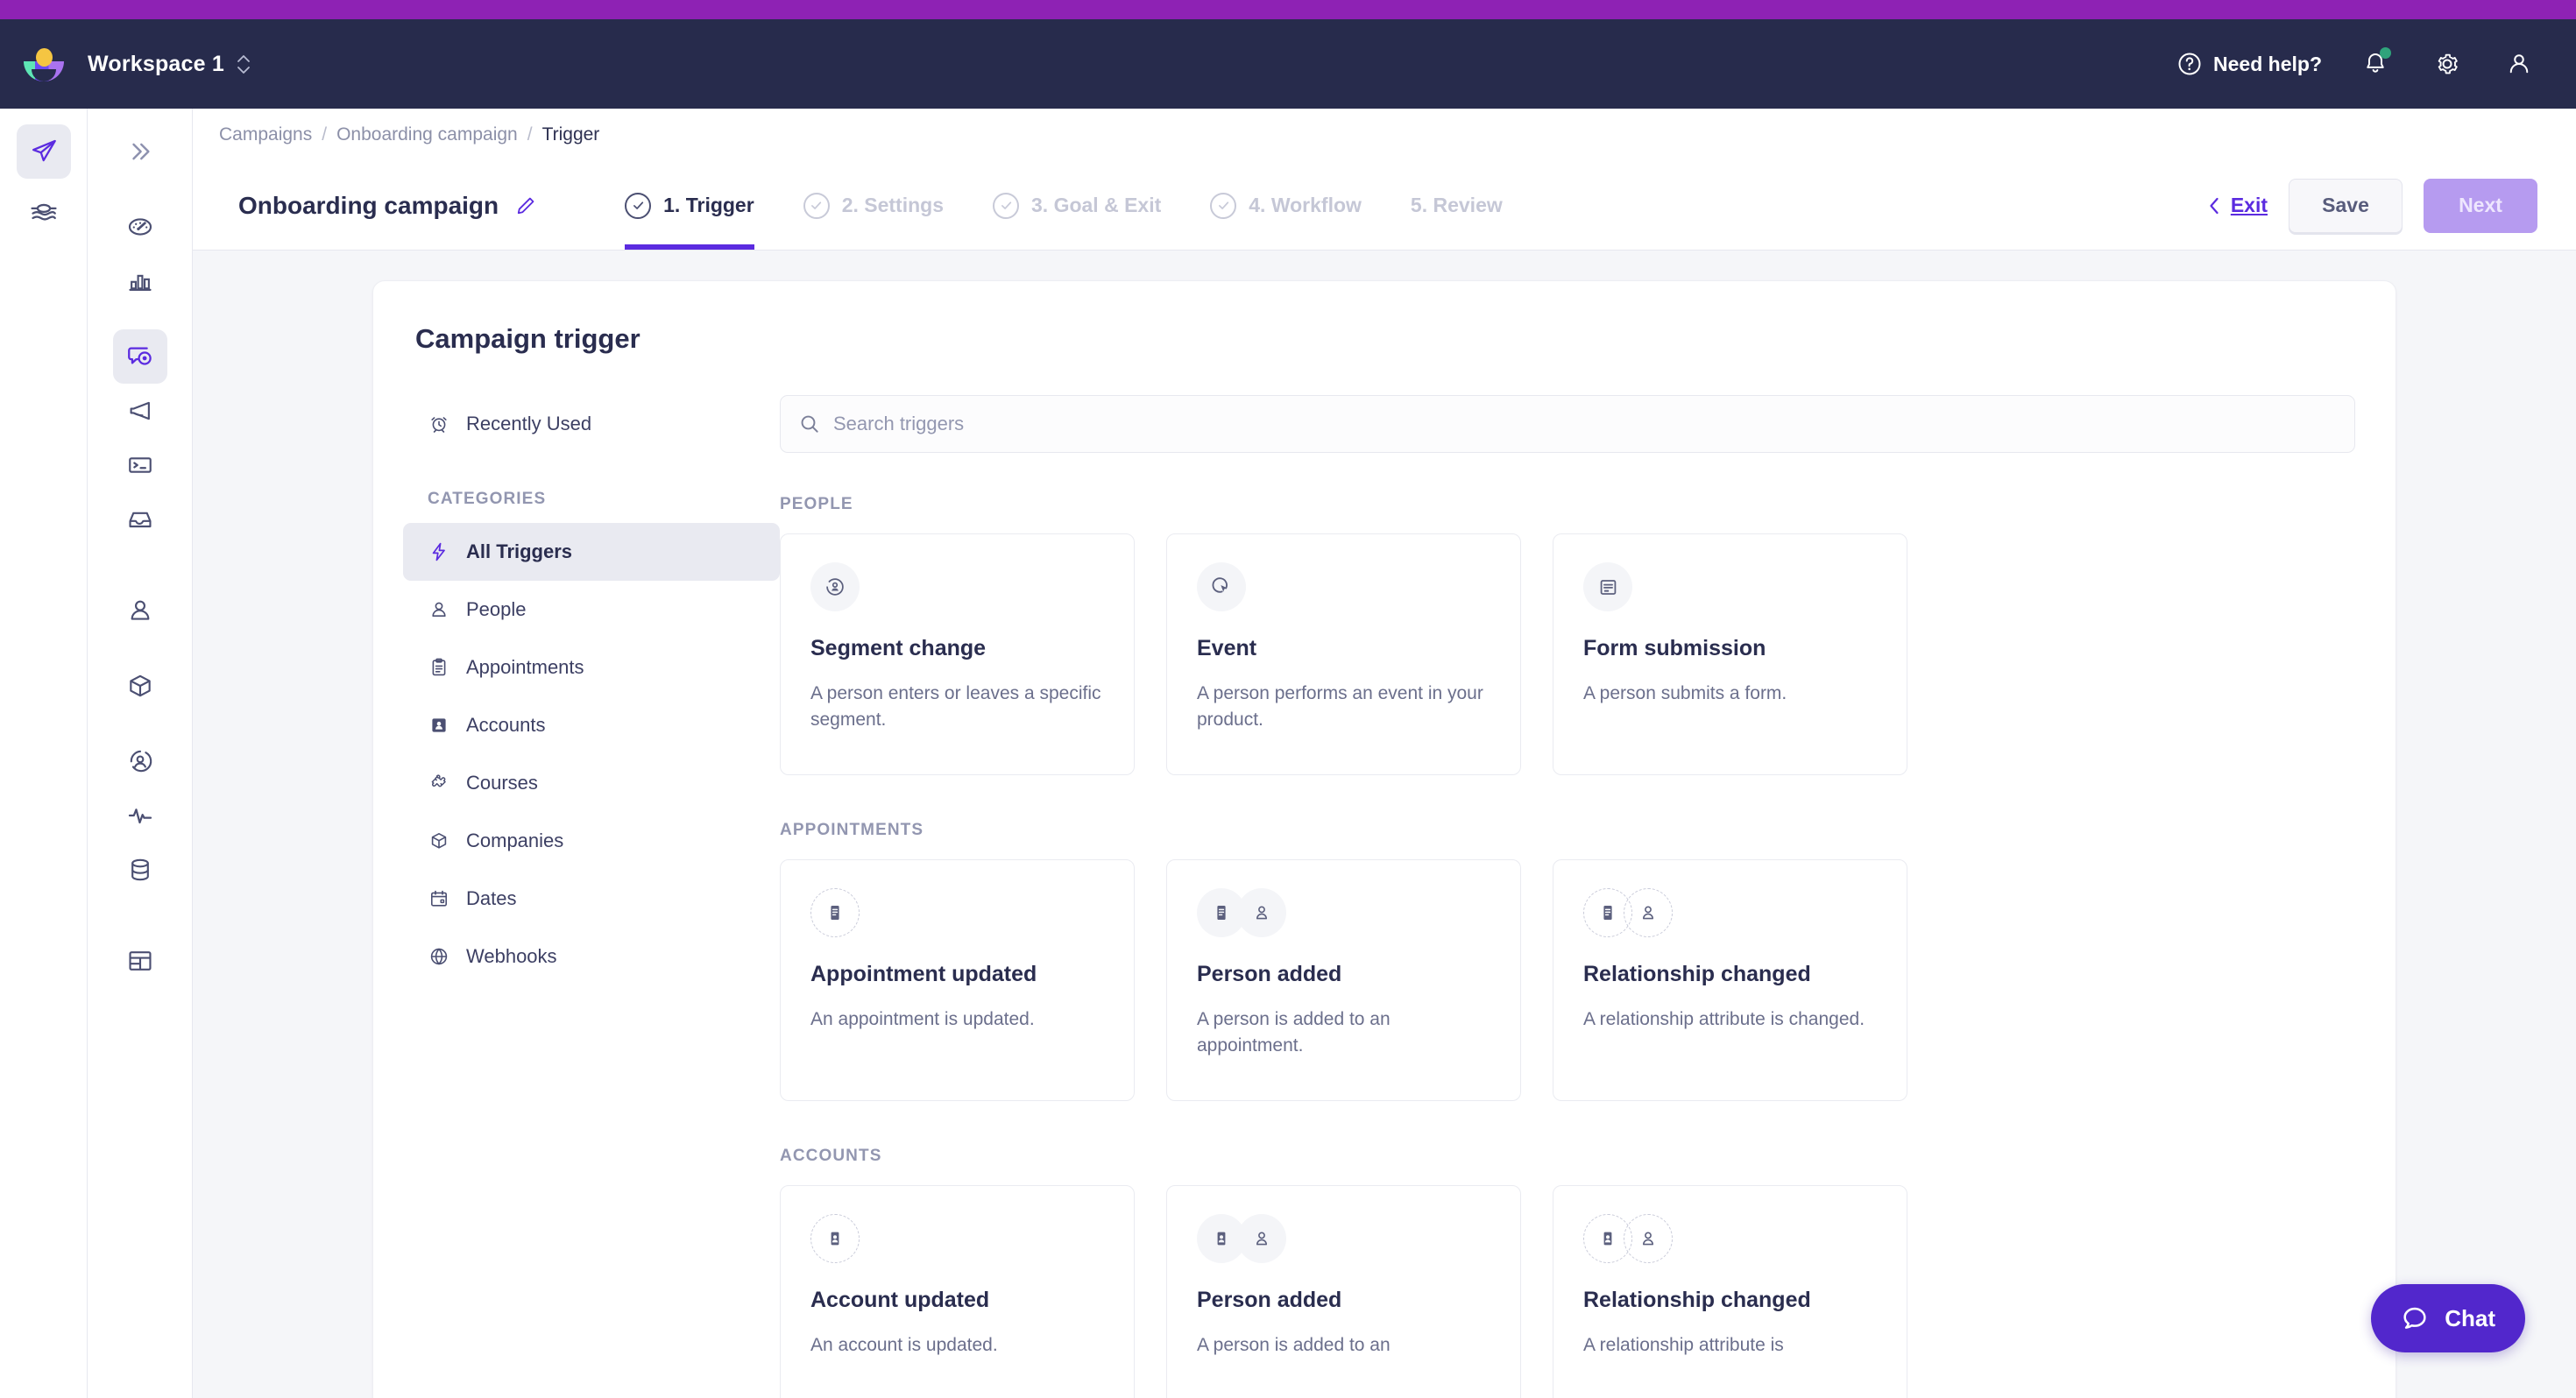 The height and width of the screenshot is (1398, 2576). I want to click on id-card-icon, so click(439, 725).